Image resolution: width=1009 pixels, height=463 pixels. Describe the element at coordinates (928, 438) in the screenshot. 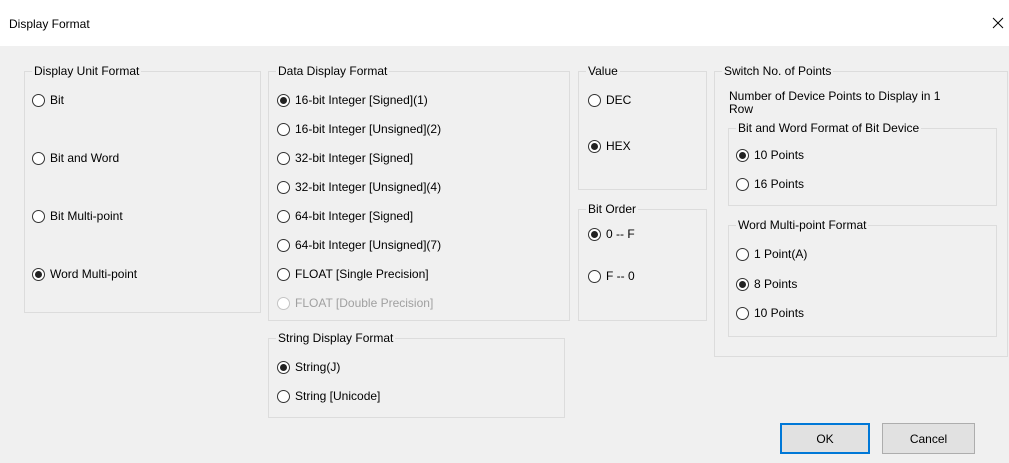

I see `cancel-button: Cancel` at that location.